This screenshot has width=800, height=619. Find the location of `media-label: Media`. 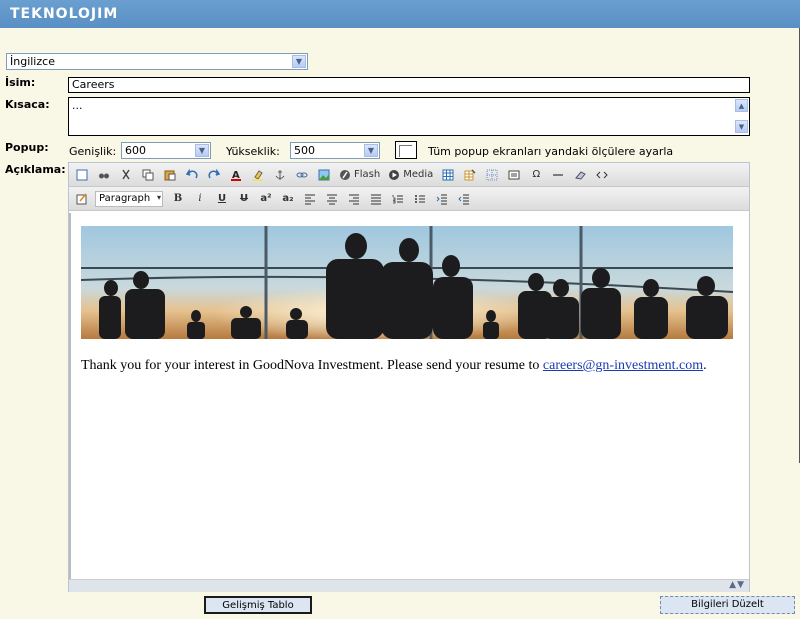

media-label: Media is located at coordinates (418, 174).